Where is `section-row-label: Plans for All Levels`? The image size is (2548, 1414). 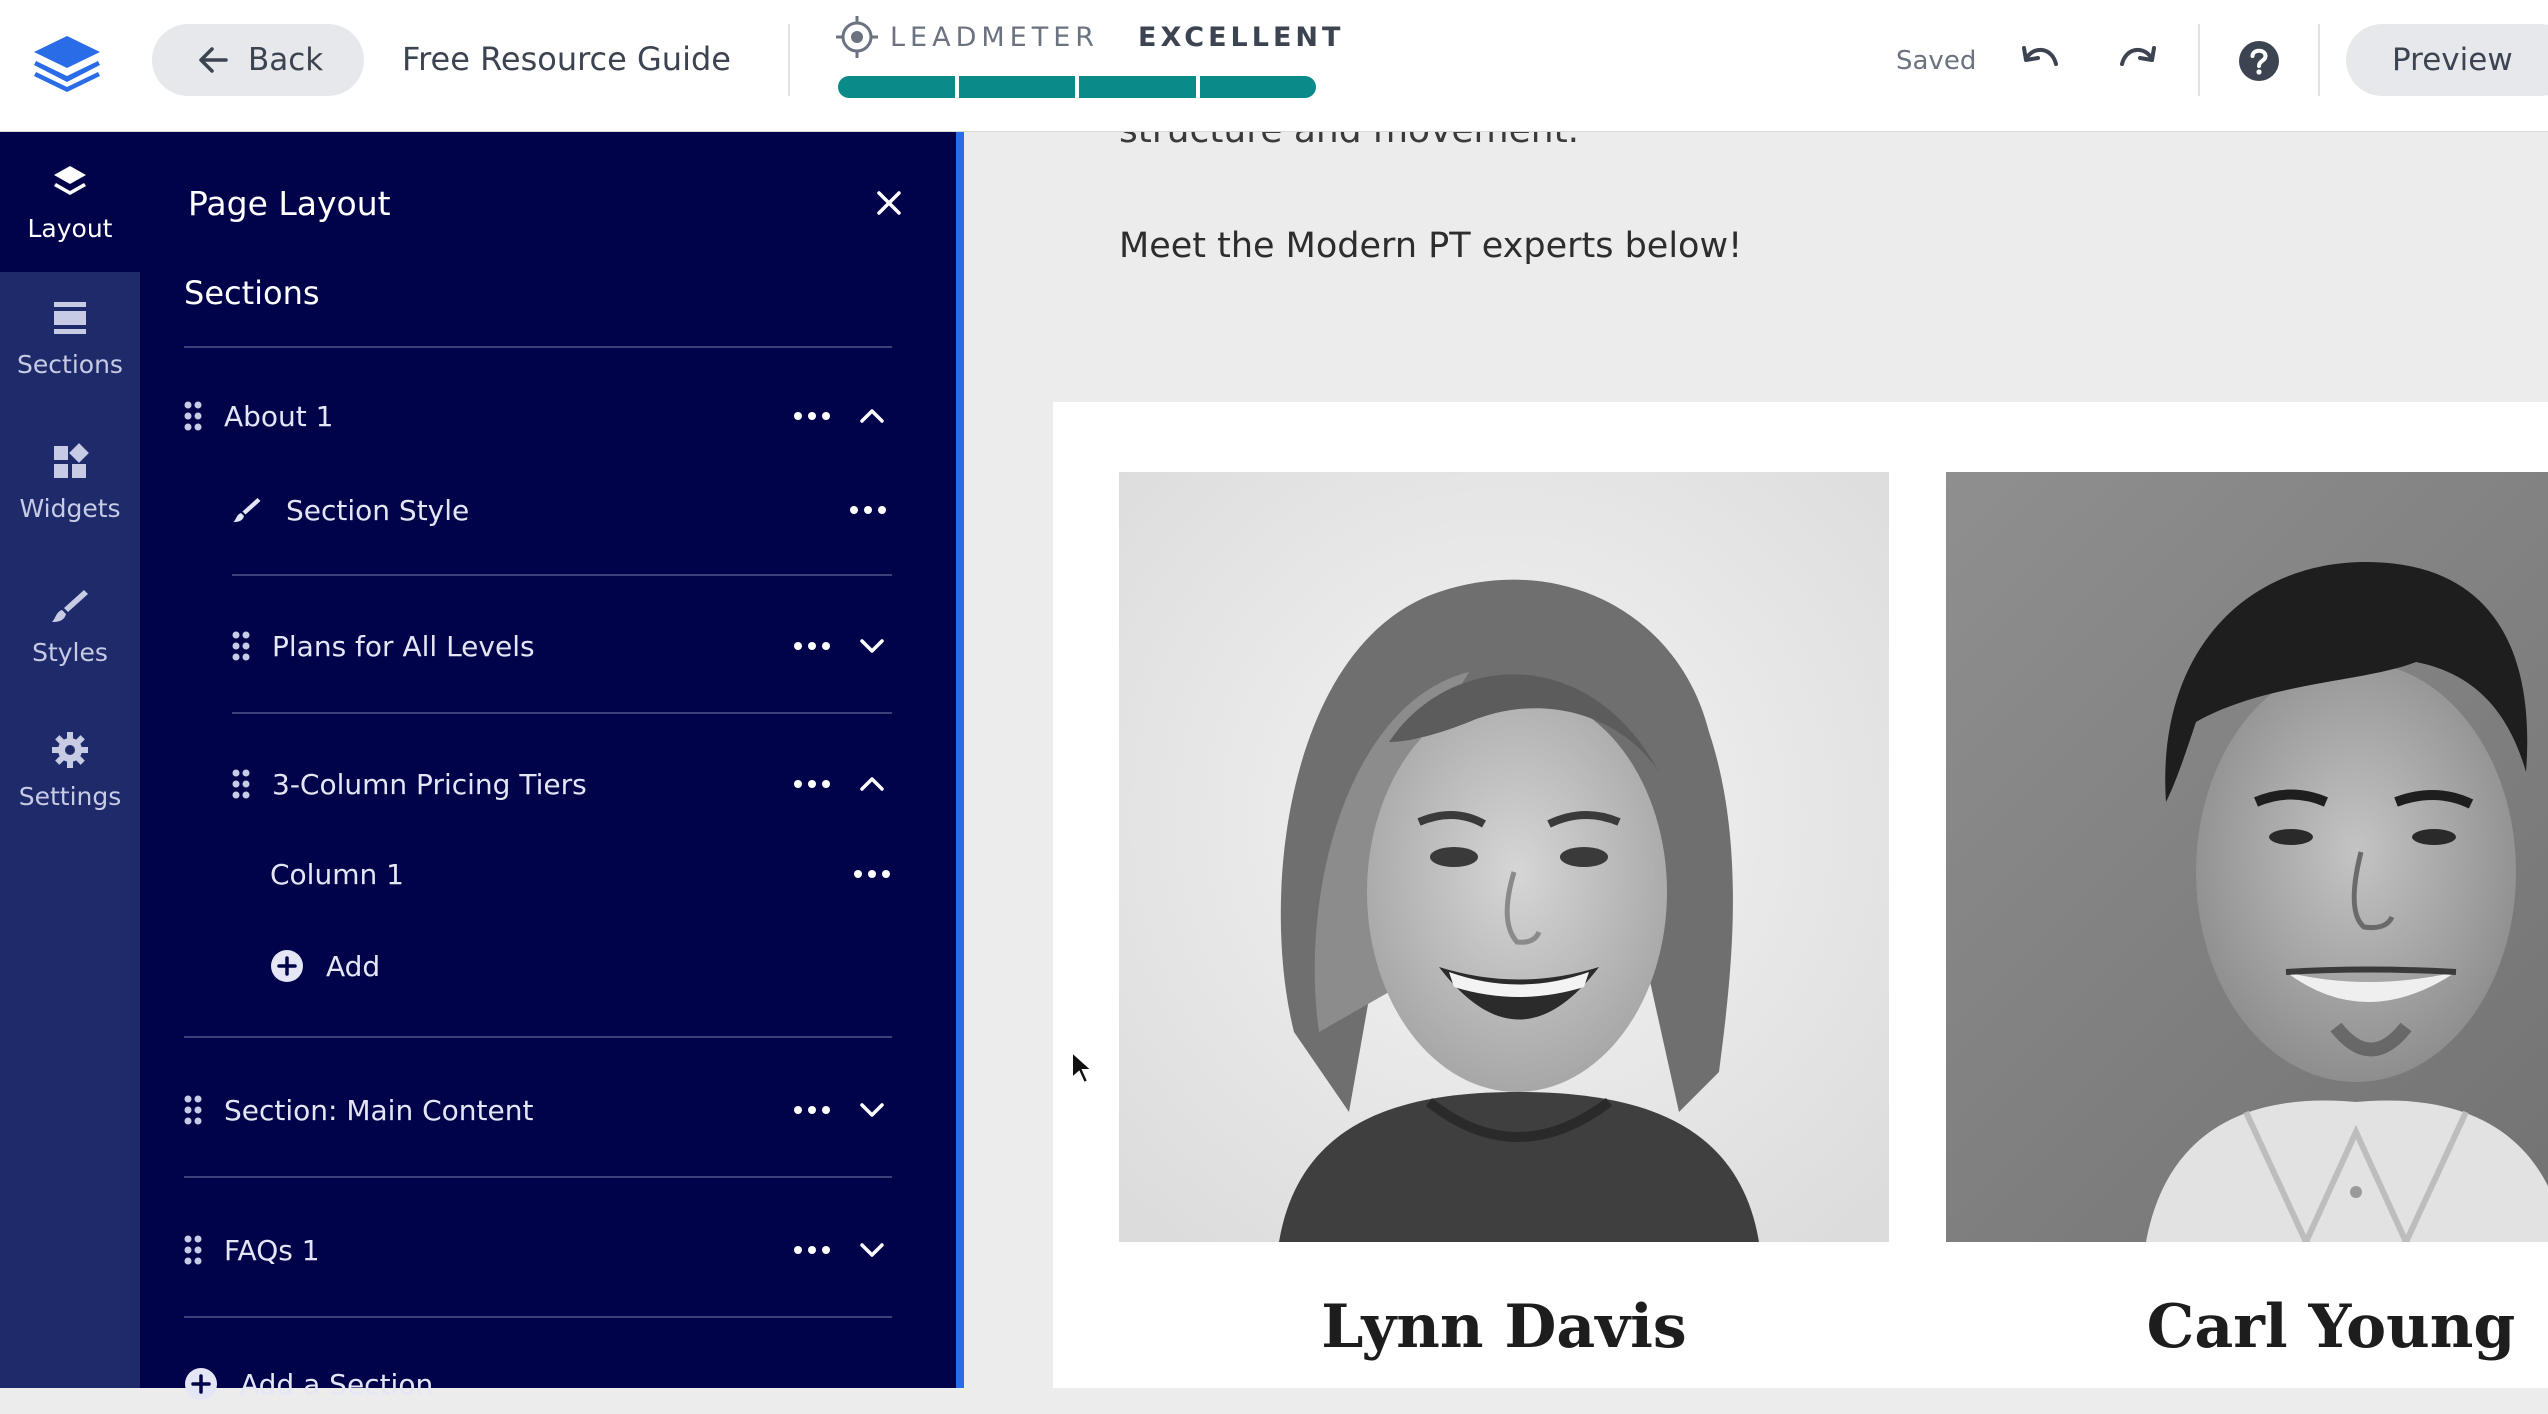 section-row-label: Plans for All Levels is located at coordinates (403, 646).